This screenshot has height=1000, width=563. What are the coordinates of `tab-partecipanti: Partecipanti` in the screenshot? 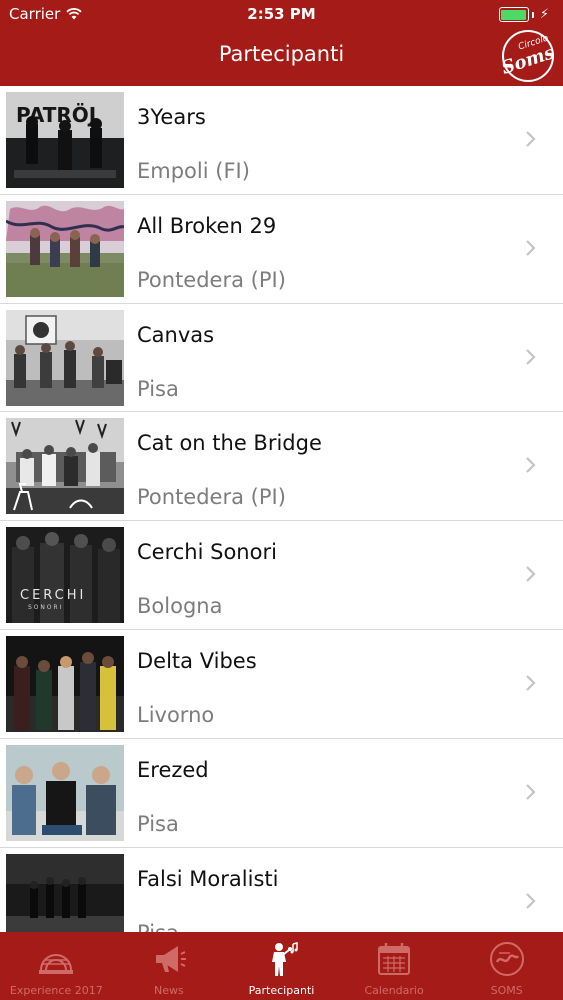 It's located at (281, 966).